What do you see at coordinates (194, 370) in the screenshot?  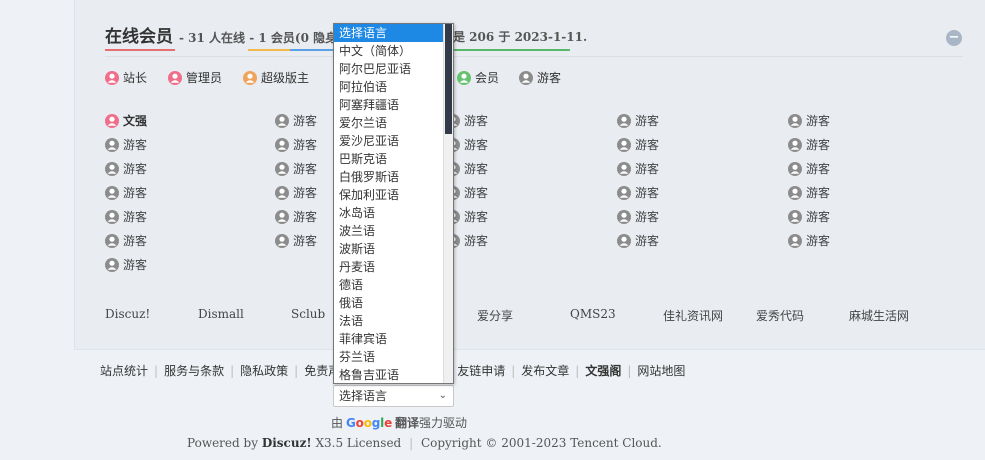 I see `footer-link-terms: 服务与条款` at bounding box center [194, 370].